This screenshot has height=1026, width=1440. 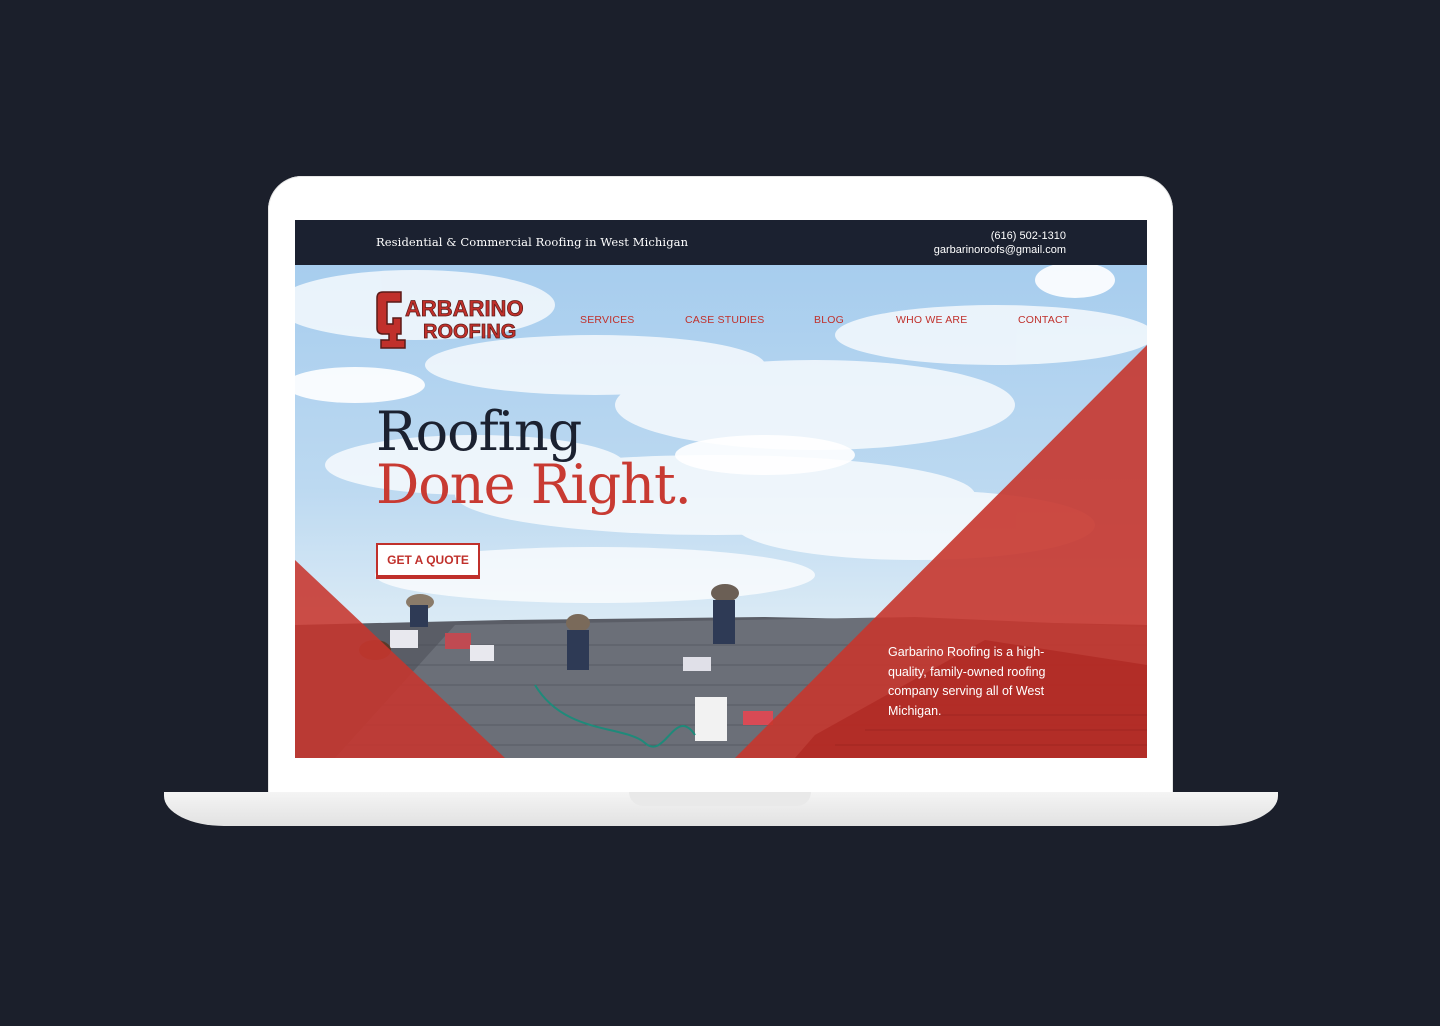 I want to click on hero-headline: Roofing Done Right., so click(x=534, y=458).